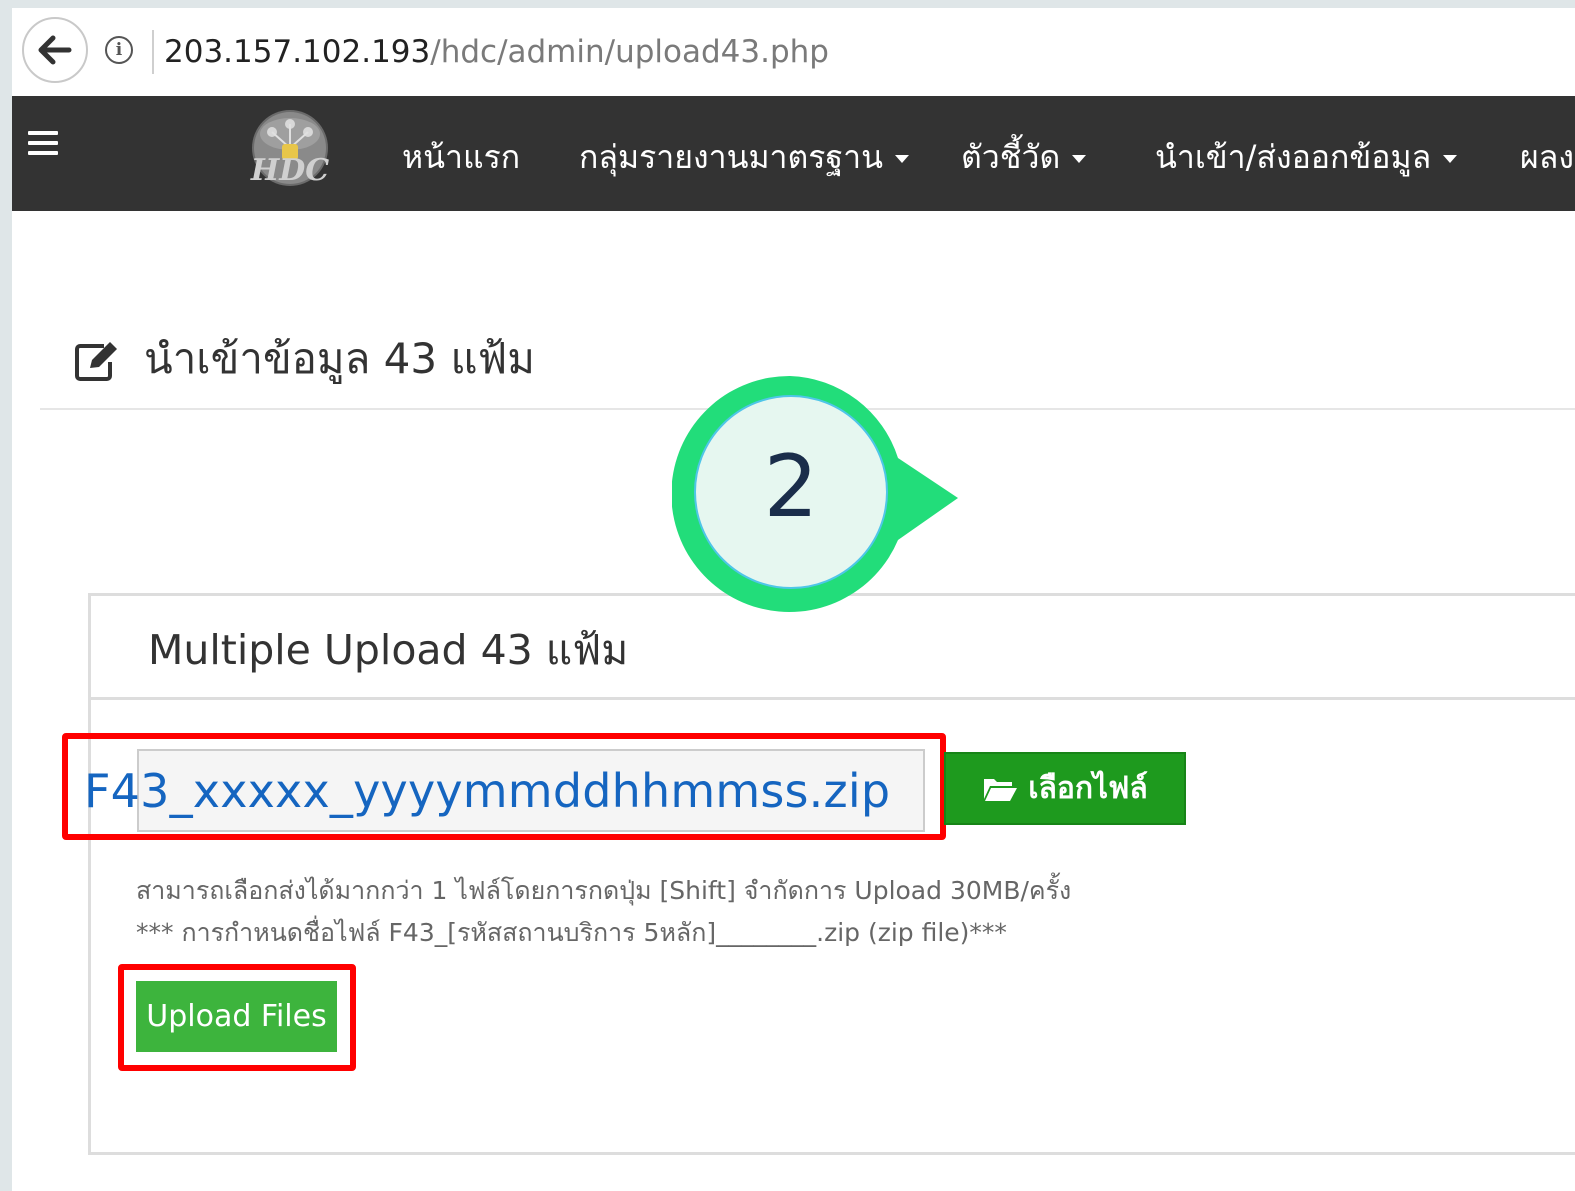  I want to click on panel-title: Multiple Upload 43 แฟ้ม, so click(388, 650).